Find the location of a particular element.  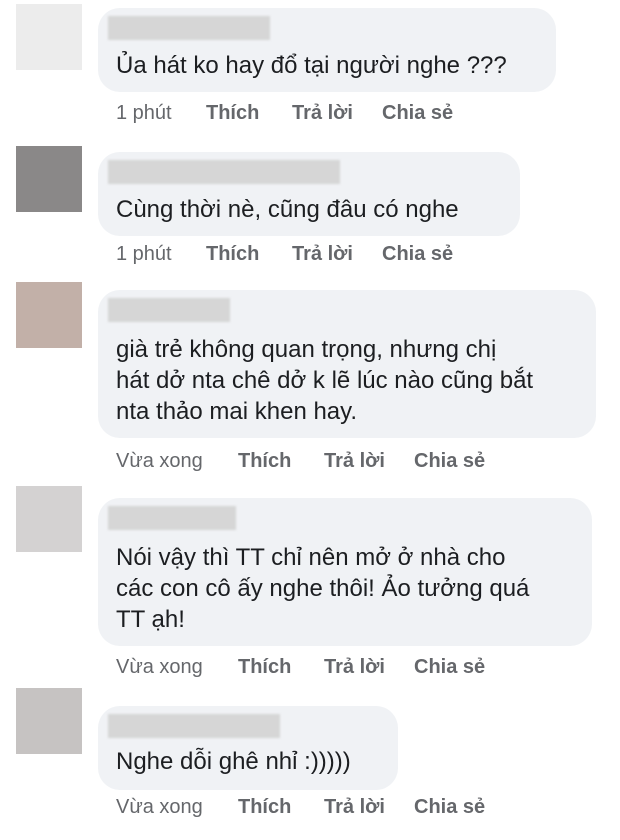

comment-text: Cùng thời nè, cũng đâu có nghe is located at coordinates (287, 209).